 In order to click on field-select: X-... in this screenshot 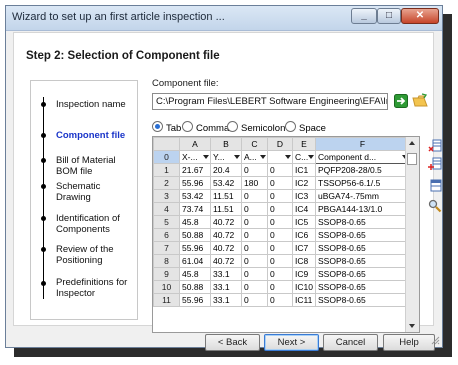, I will do `click(195, 157)`.